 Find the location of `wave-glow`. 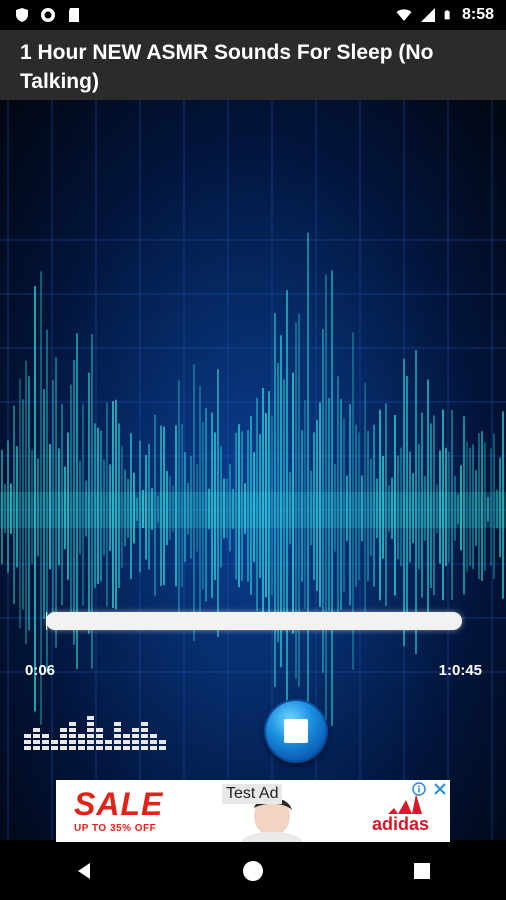

wave-glow is located at coordinates (253, 510).